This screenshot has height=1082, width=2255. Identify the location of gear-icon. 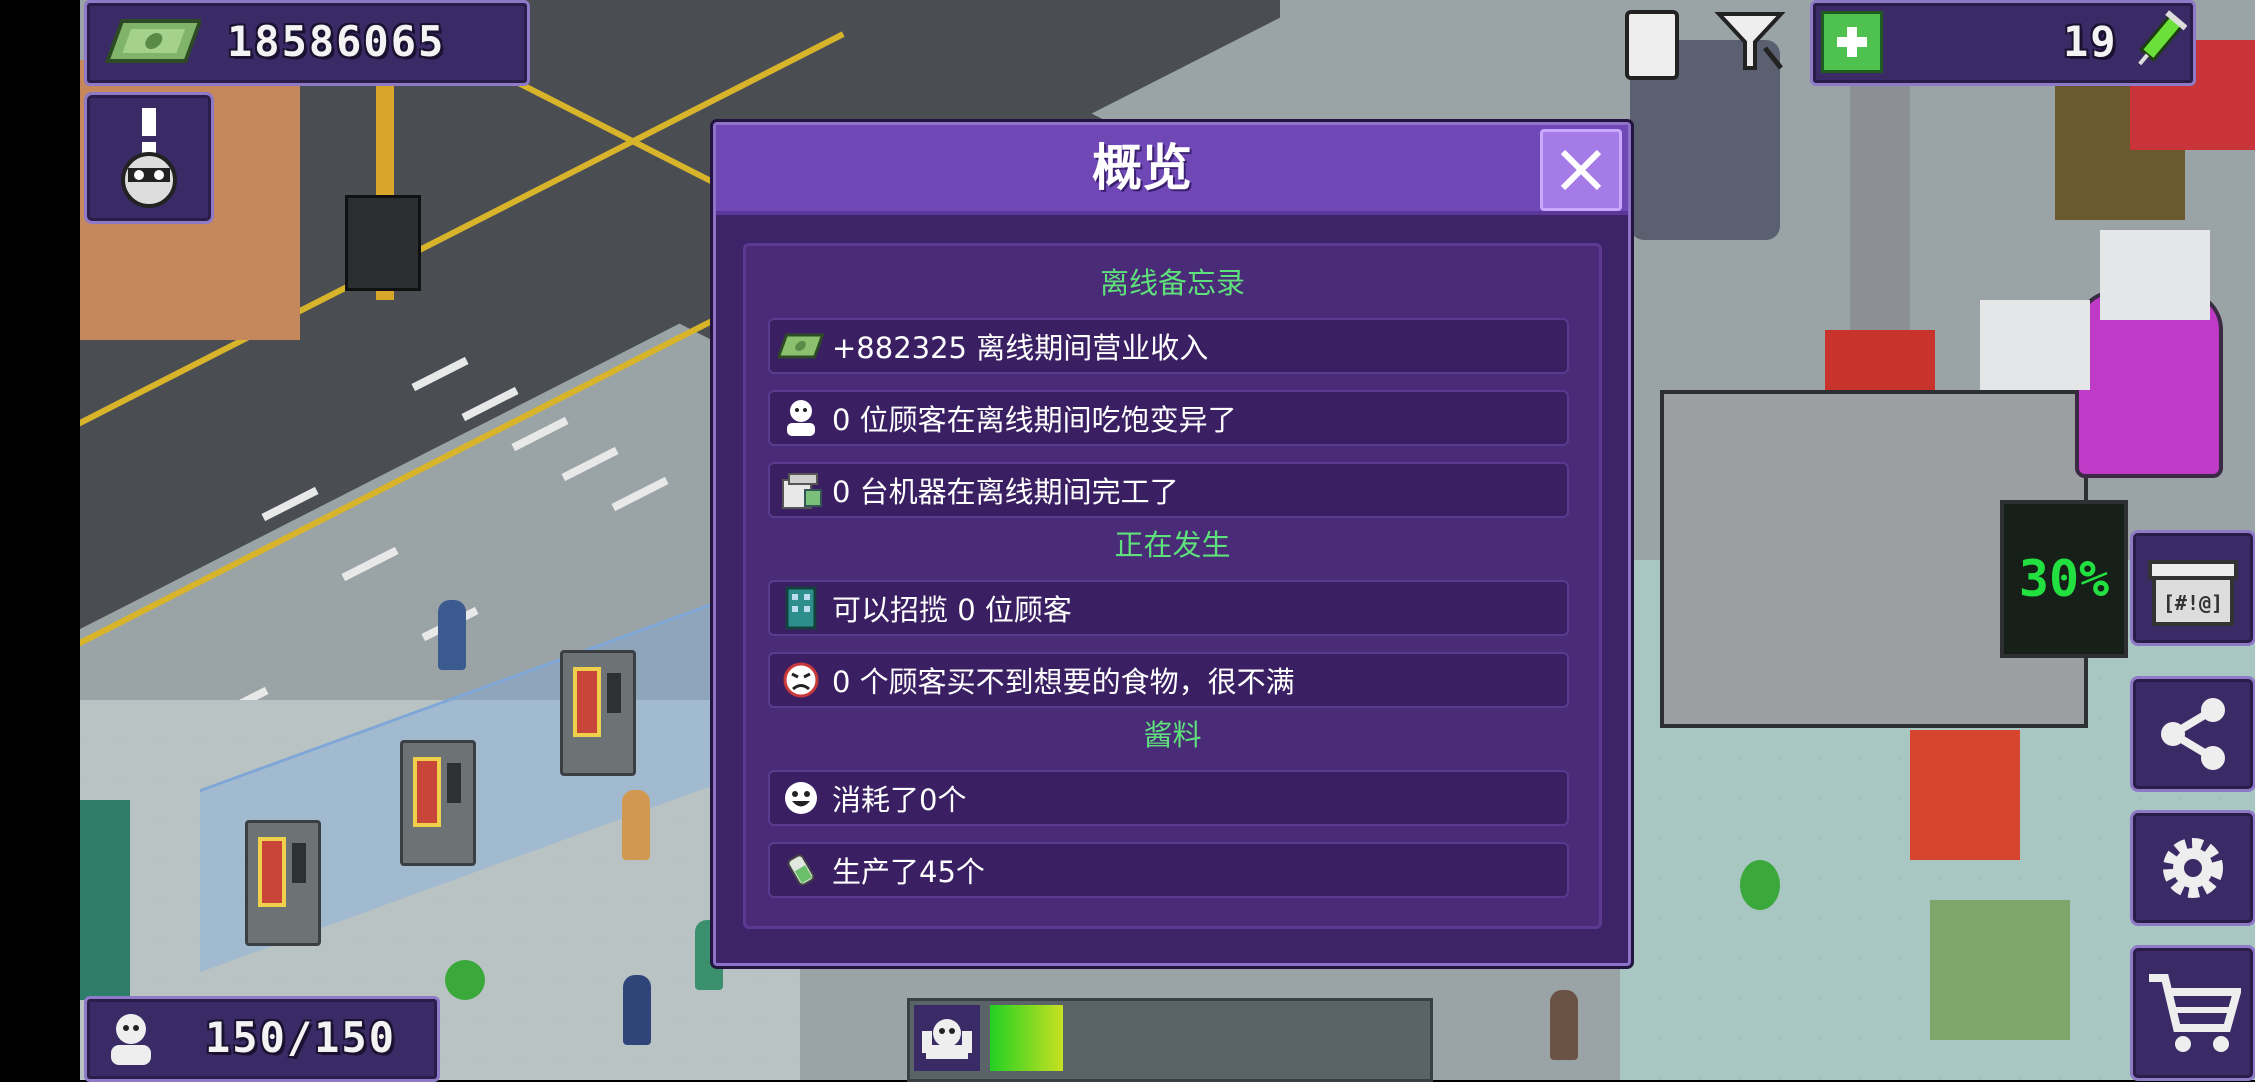
(2193, 868).